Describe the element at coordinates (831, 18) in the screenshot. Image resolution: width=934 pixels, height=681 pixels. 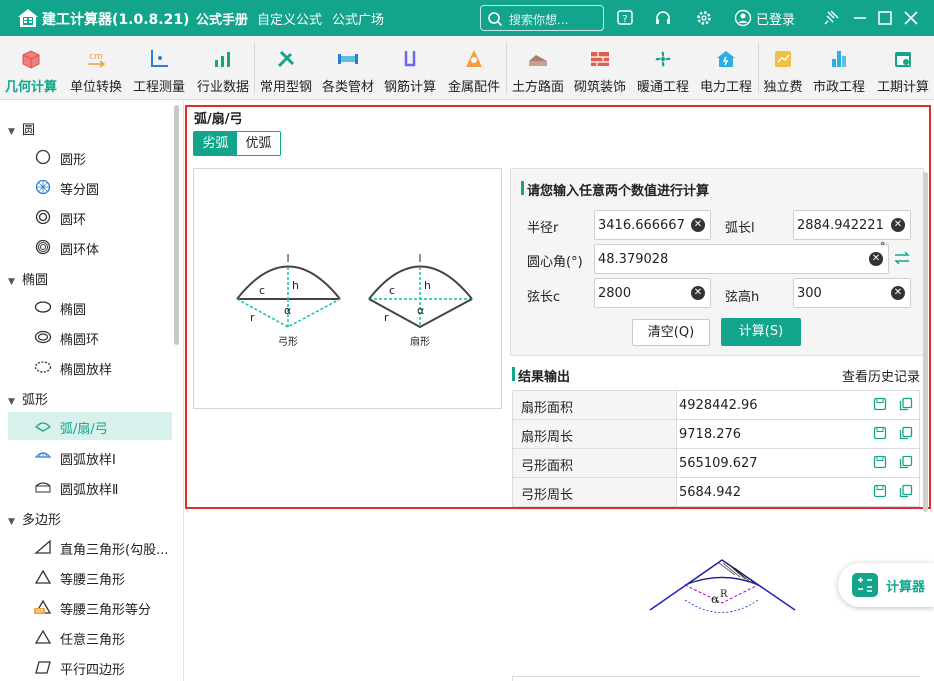
I see `pin-icon` at that location.